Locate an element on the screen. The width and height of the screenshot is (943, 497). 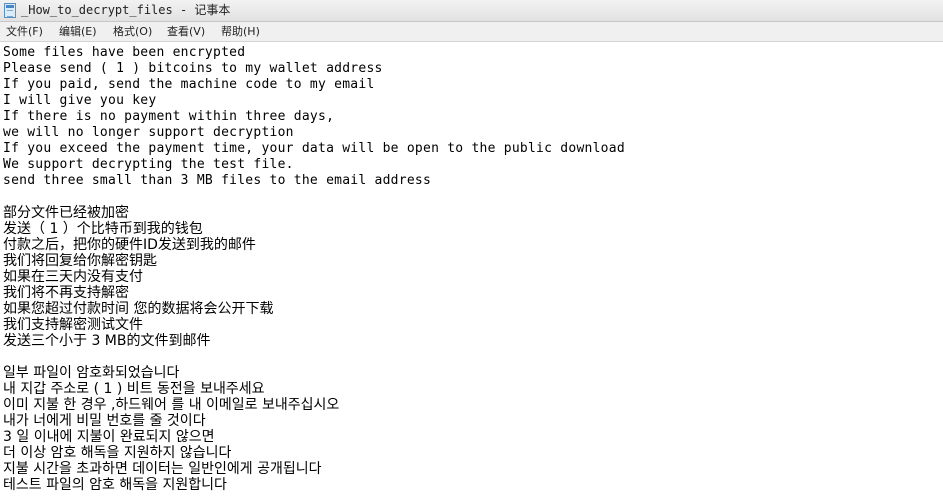
menu-bar: 文件(F) 编辑(E) 格式(O) 查看(V) 帮助(H) is located at coordinates (471, 32).